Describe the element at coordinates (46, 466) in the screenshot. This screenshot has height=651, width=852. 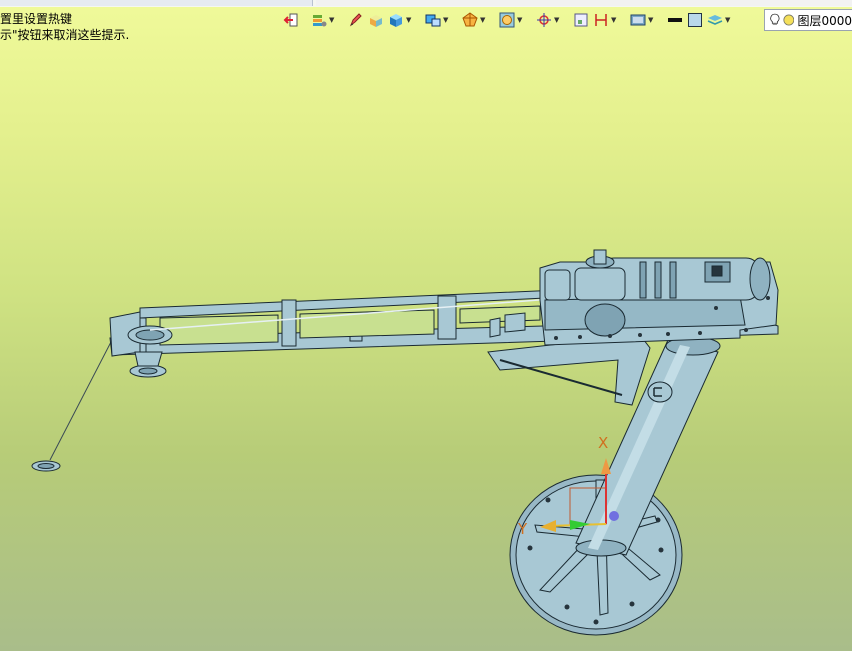
I see `hook-block` at that location.